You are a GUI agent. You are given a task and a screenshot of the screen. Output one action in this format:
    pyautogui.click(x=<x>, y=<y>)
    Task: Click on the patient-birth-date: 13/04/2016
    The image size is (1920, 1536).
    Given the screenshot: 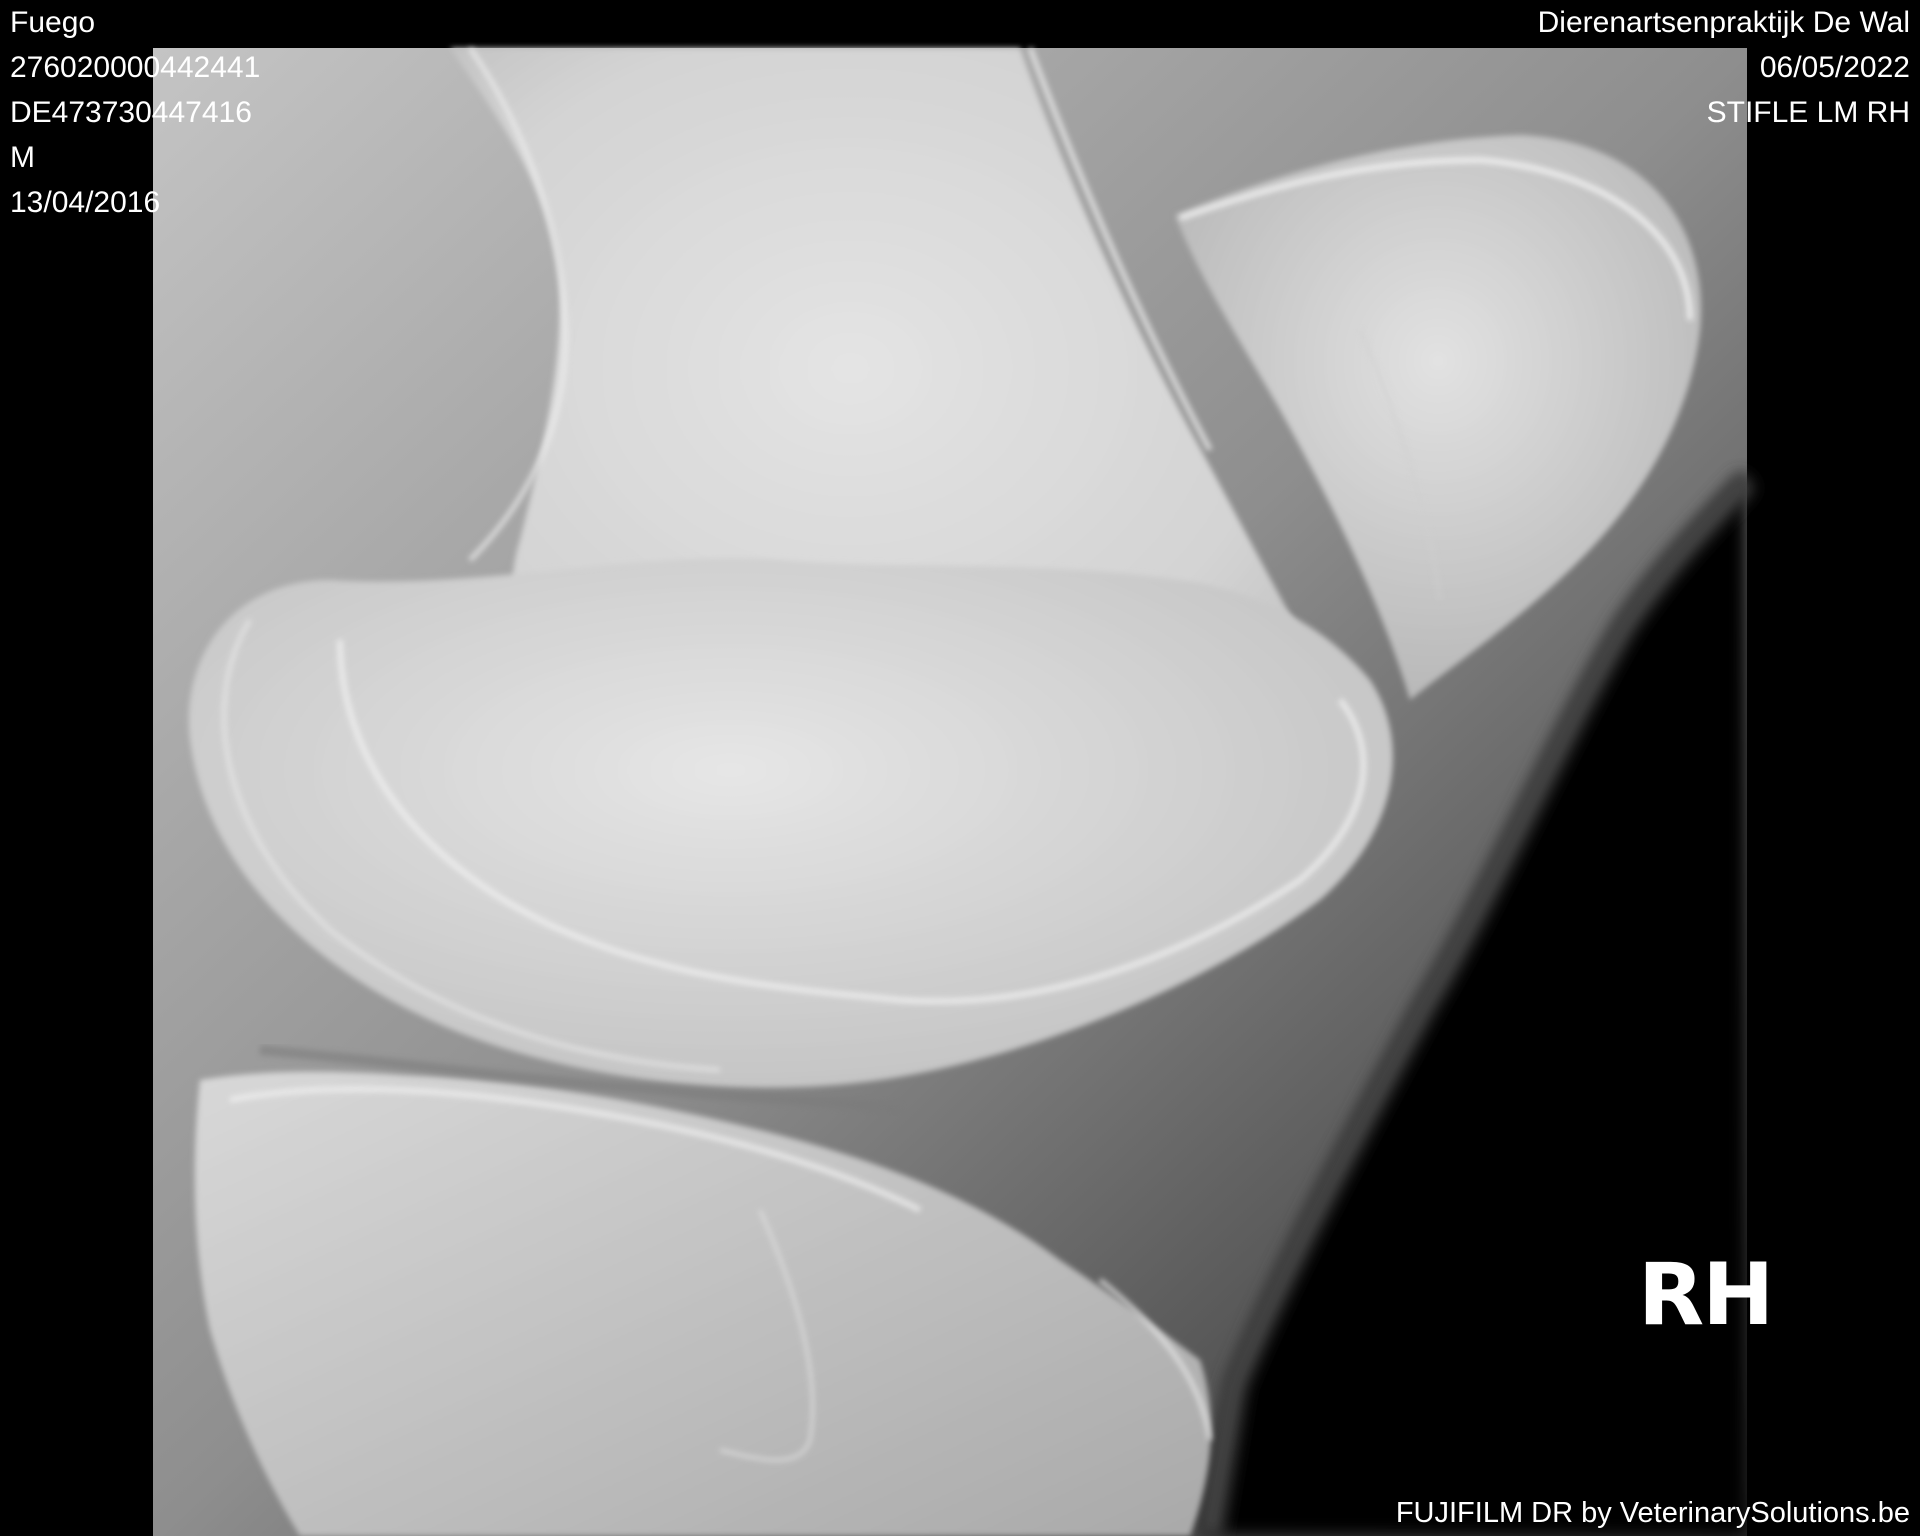 What is the action you would take?
    pyautogui.click(x=85, y=202)
    